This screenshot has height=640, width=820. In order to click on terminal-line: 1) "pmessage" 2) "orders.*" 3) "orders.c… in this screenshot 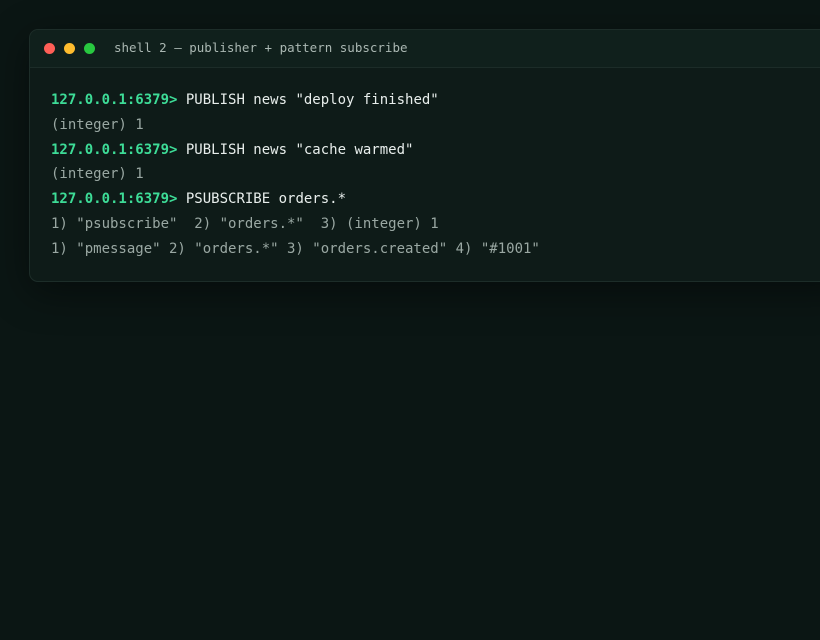, I will do `click(295, 248)`.